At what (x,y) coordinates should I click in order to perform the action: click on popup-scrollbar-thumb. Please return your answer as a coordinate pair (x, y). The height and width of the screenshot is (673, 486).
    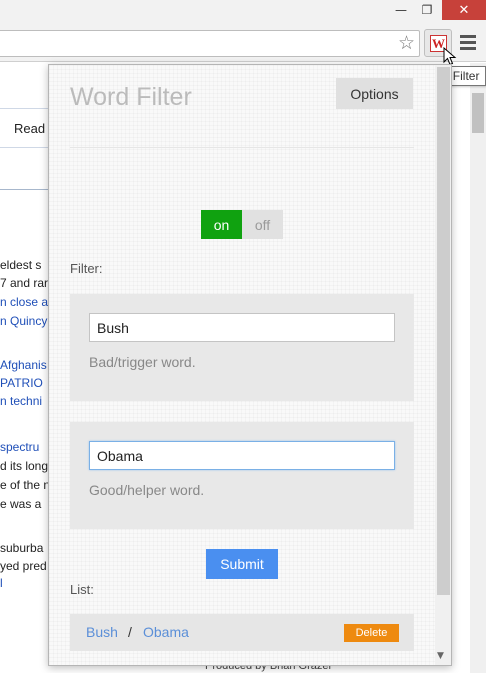
    Looking at the image, I should click on (443, 331).